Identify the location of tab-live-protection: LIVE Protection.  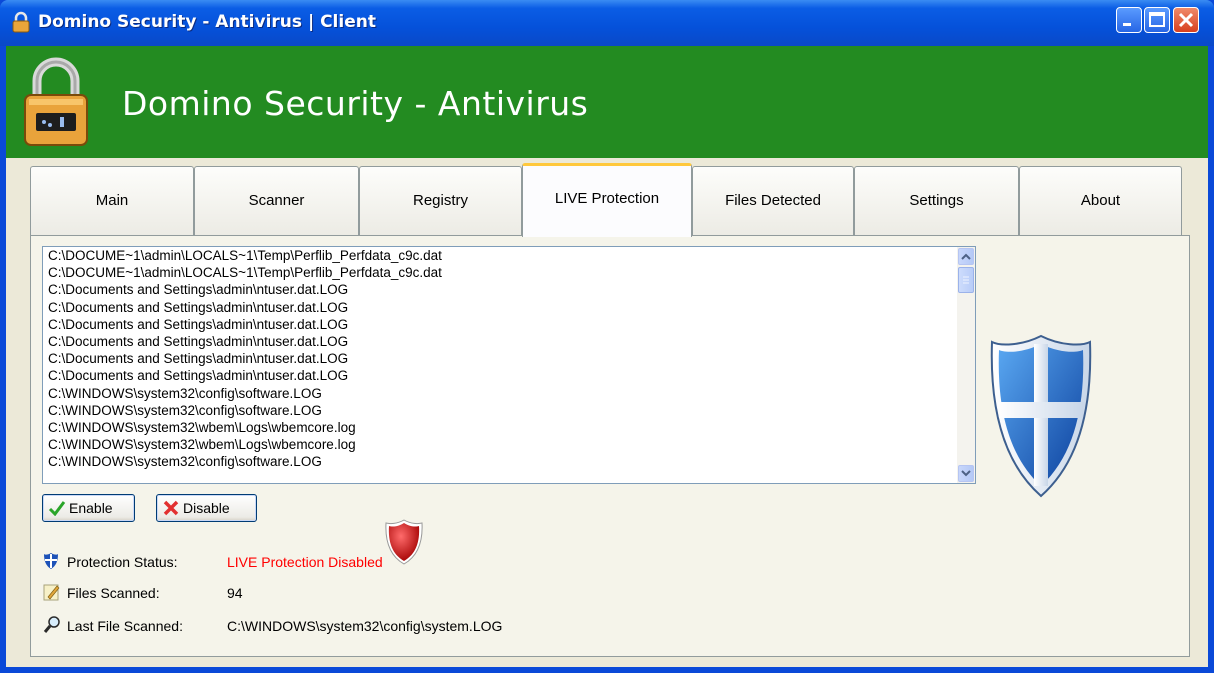
(607, 200).